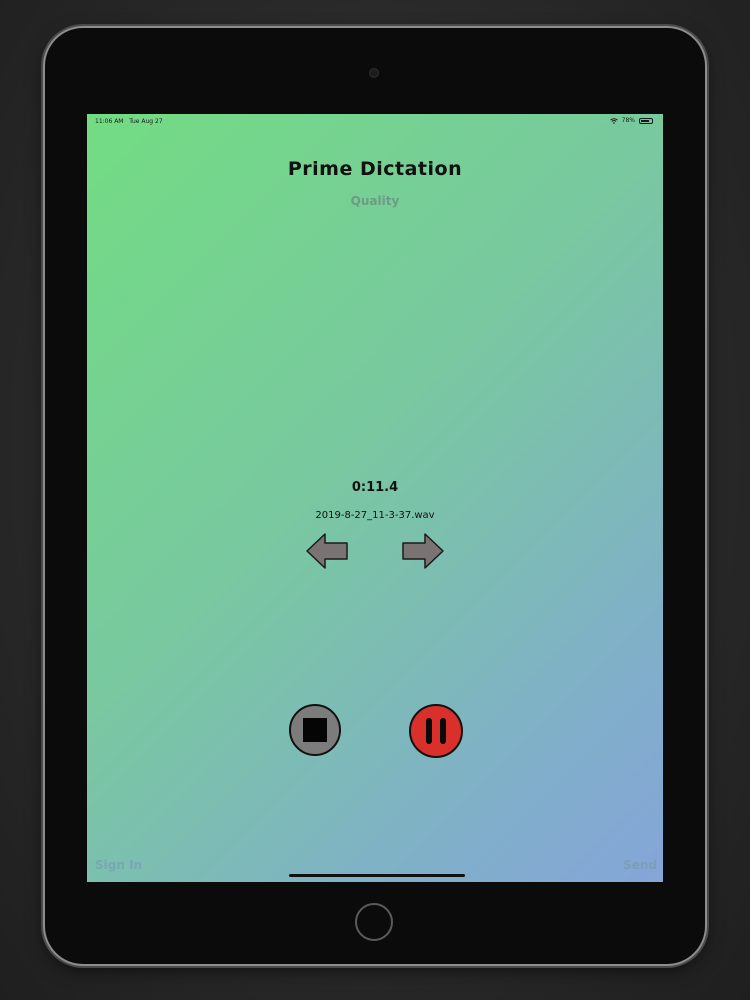 The width and height of the screenshot is (750, 1000). Describe the element at coordinates (640, 865) in the screenshot. I see `send-button: Send` at that location.